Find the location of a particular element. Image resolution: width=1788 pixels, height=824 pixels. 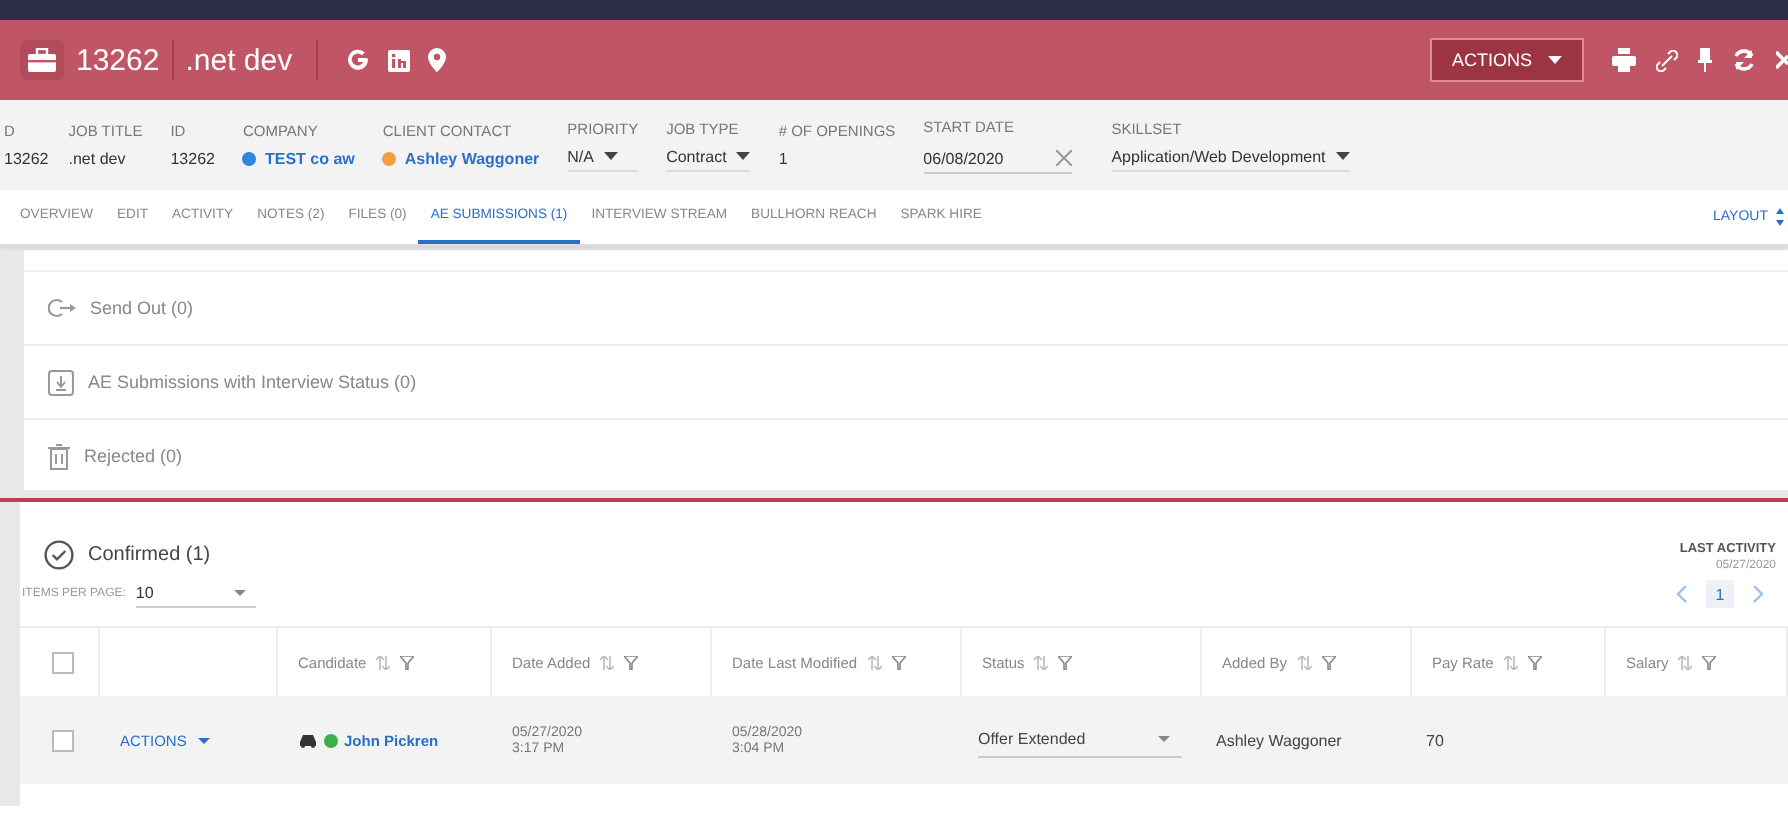

close-icon is located at coordinates (1782, 60).